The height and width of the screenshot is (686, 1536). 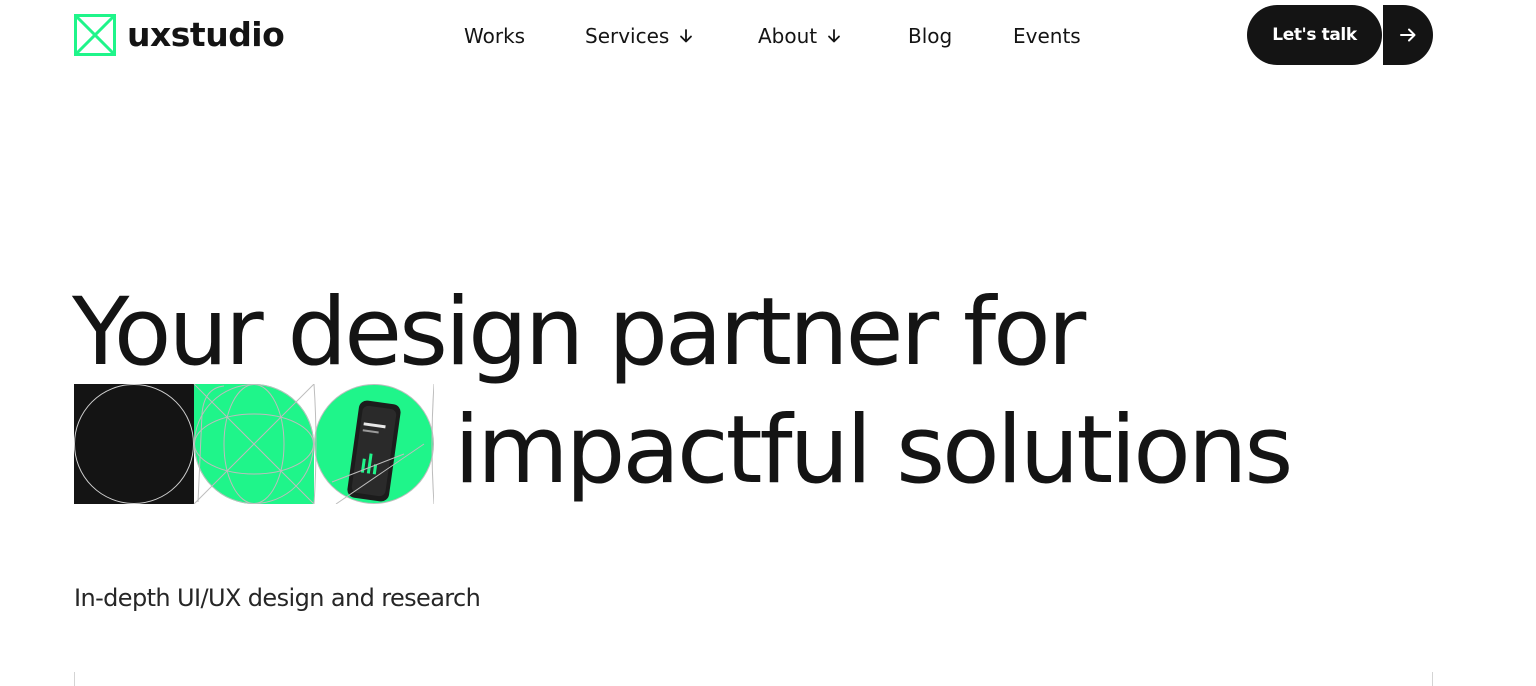 What do you see at coordinates (206, 34) in the screenshot?
I see `logo-wordmark: uxstudio` at bounding box center [206, 34].